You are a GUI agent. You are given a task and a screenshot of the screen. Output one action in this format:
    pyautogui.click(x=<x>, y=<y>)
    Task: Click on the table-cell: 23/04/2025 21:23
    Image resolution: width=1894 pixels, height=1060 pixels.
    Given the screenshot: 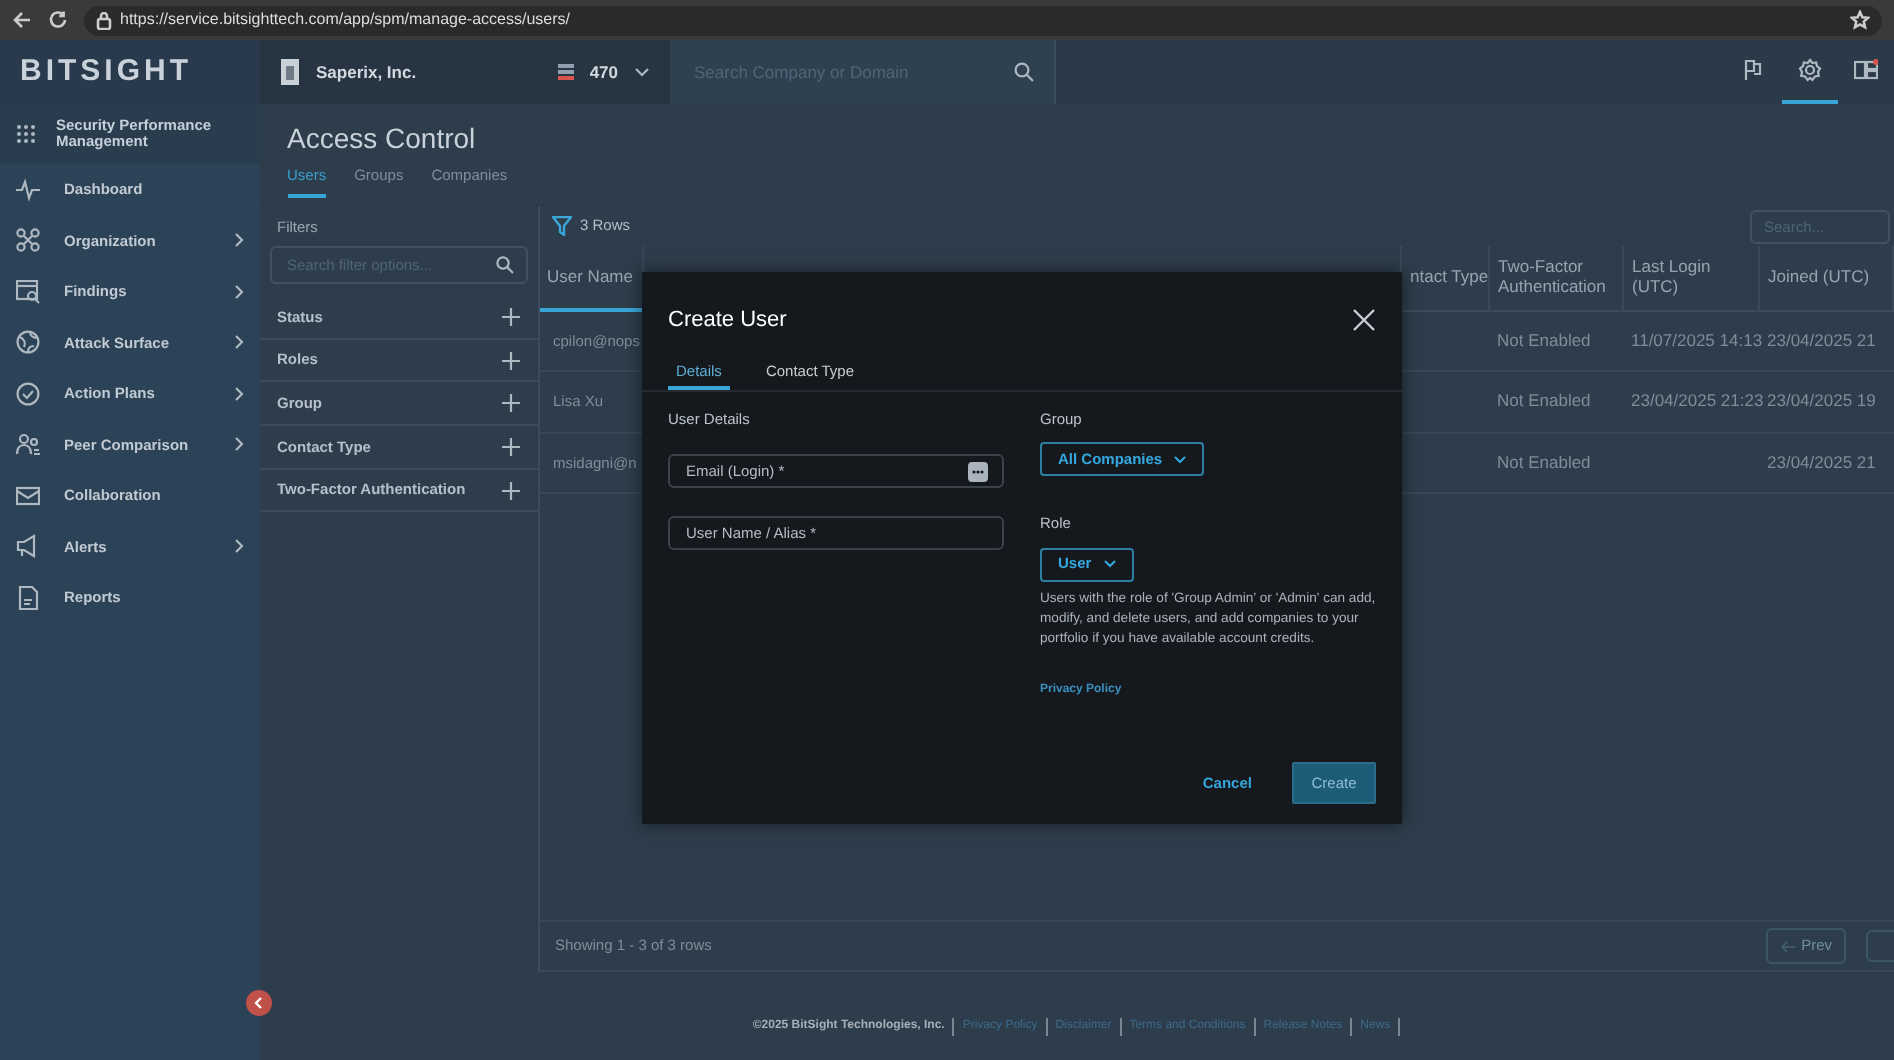 What is the action you would take?
    pyautogui.click(x=1697, y=400)
    